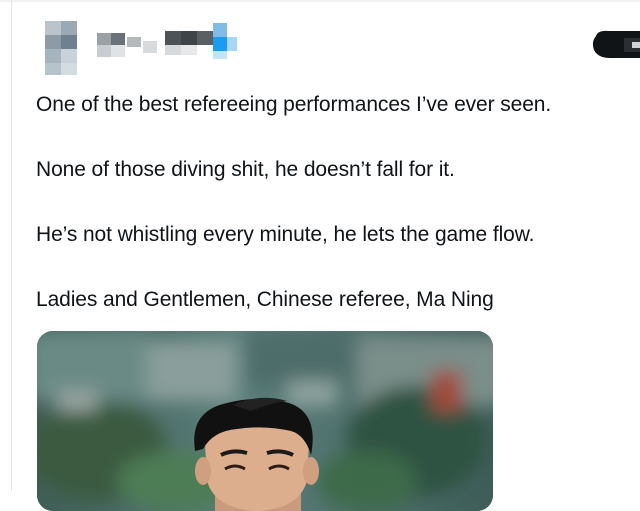 The height and width of the screenshot is (511, 640). I want to click on tweet-author-header, so click(335, 46).